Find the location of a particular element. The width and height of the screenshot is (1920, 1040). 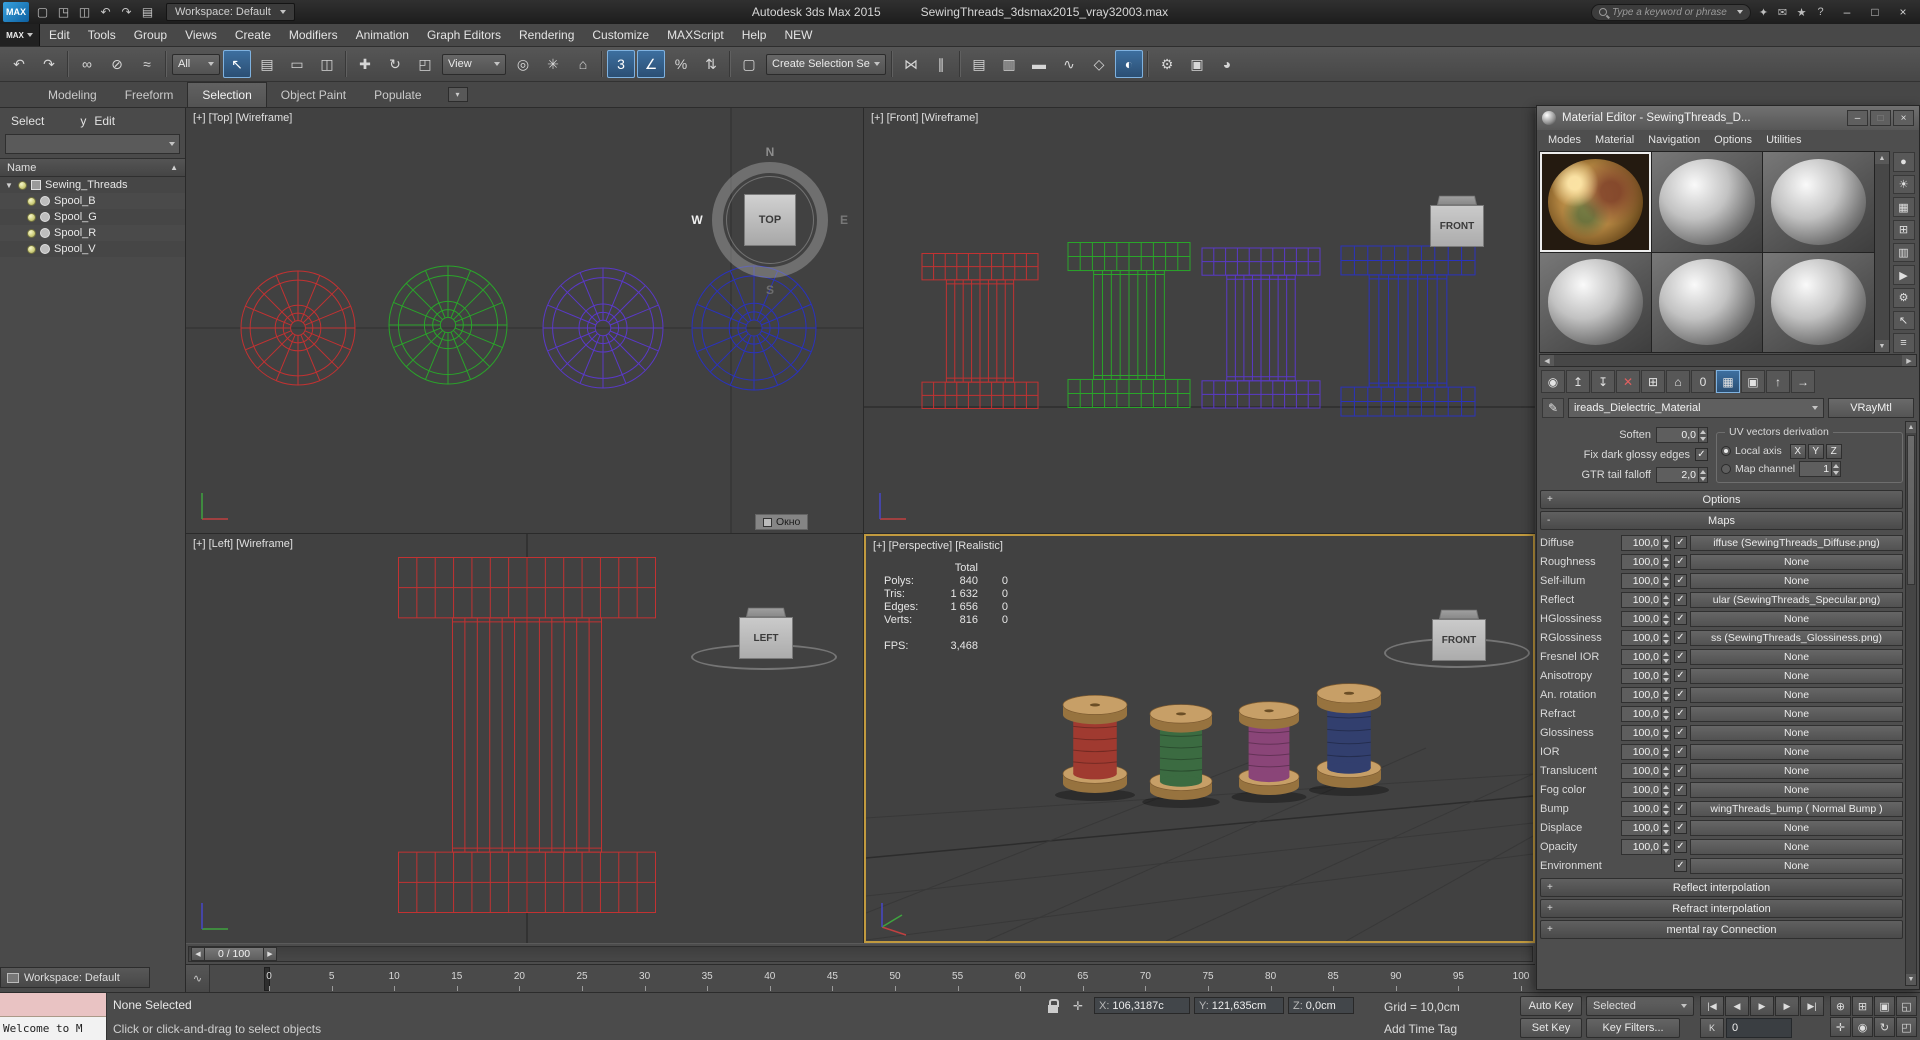

mirror-icon: ⋈ is located at coordinates (911, 64).